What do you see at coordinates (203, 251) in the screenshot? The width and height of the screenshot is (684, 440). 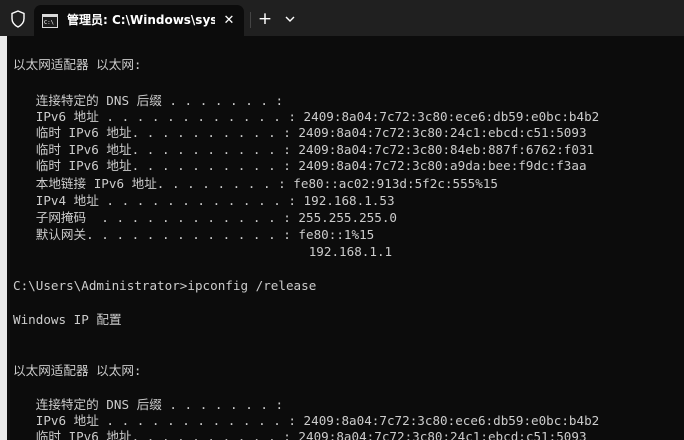 I see `console-line: 192.168.1.1` at bounding box center [203, 251].